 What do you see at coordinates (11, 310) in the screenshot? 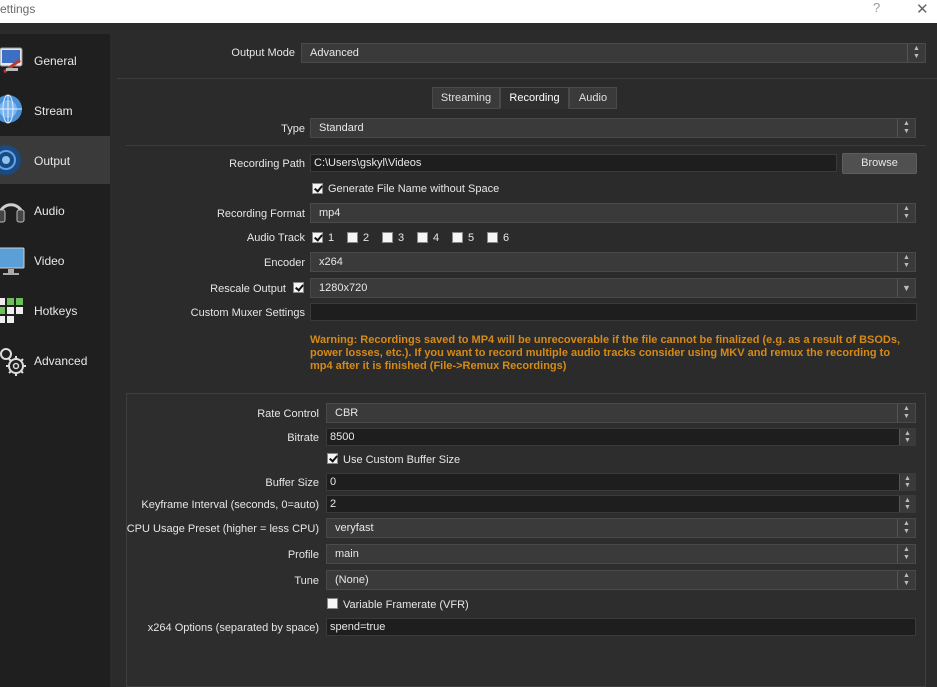
I see `hotkeys-icon` at bounding box center [11, 310].